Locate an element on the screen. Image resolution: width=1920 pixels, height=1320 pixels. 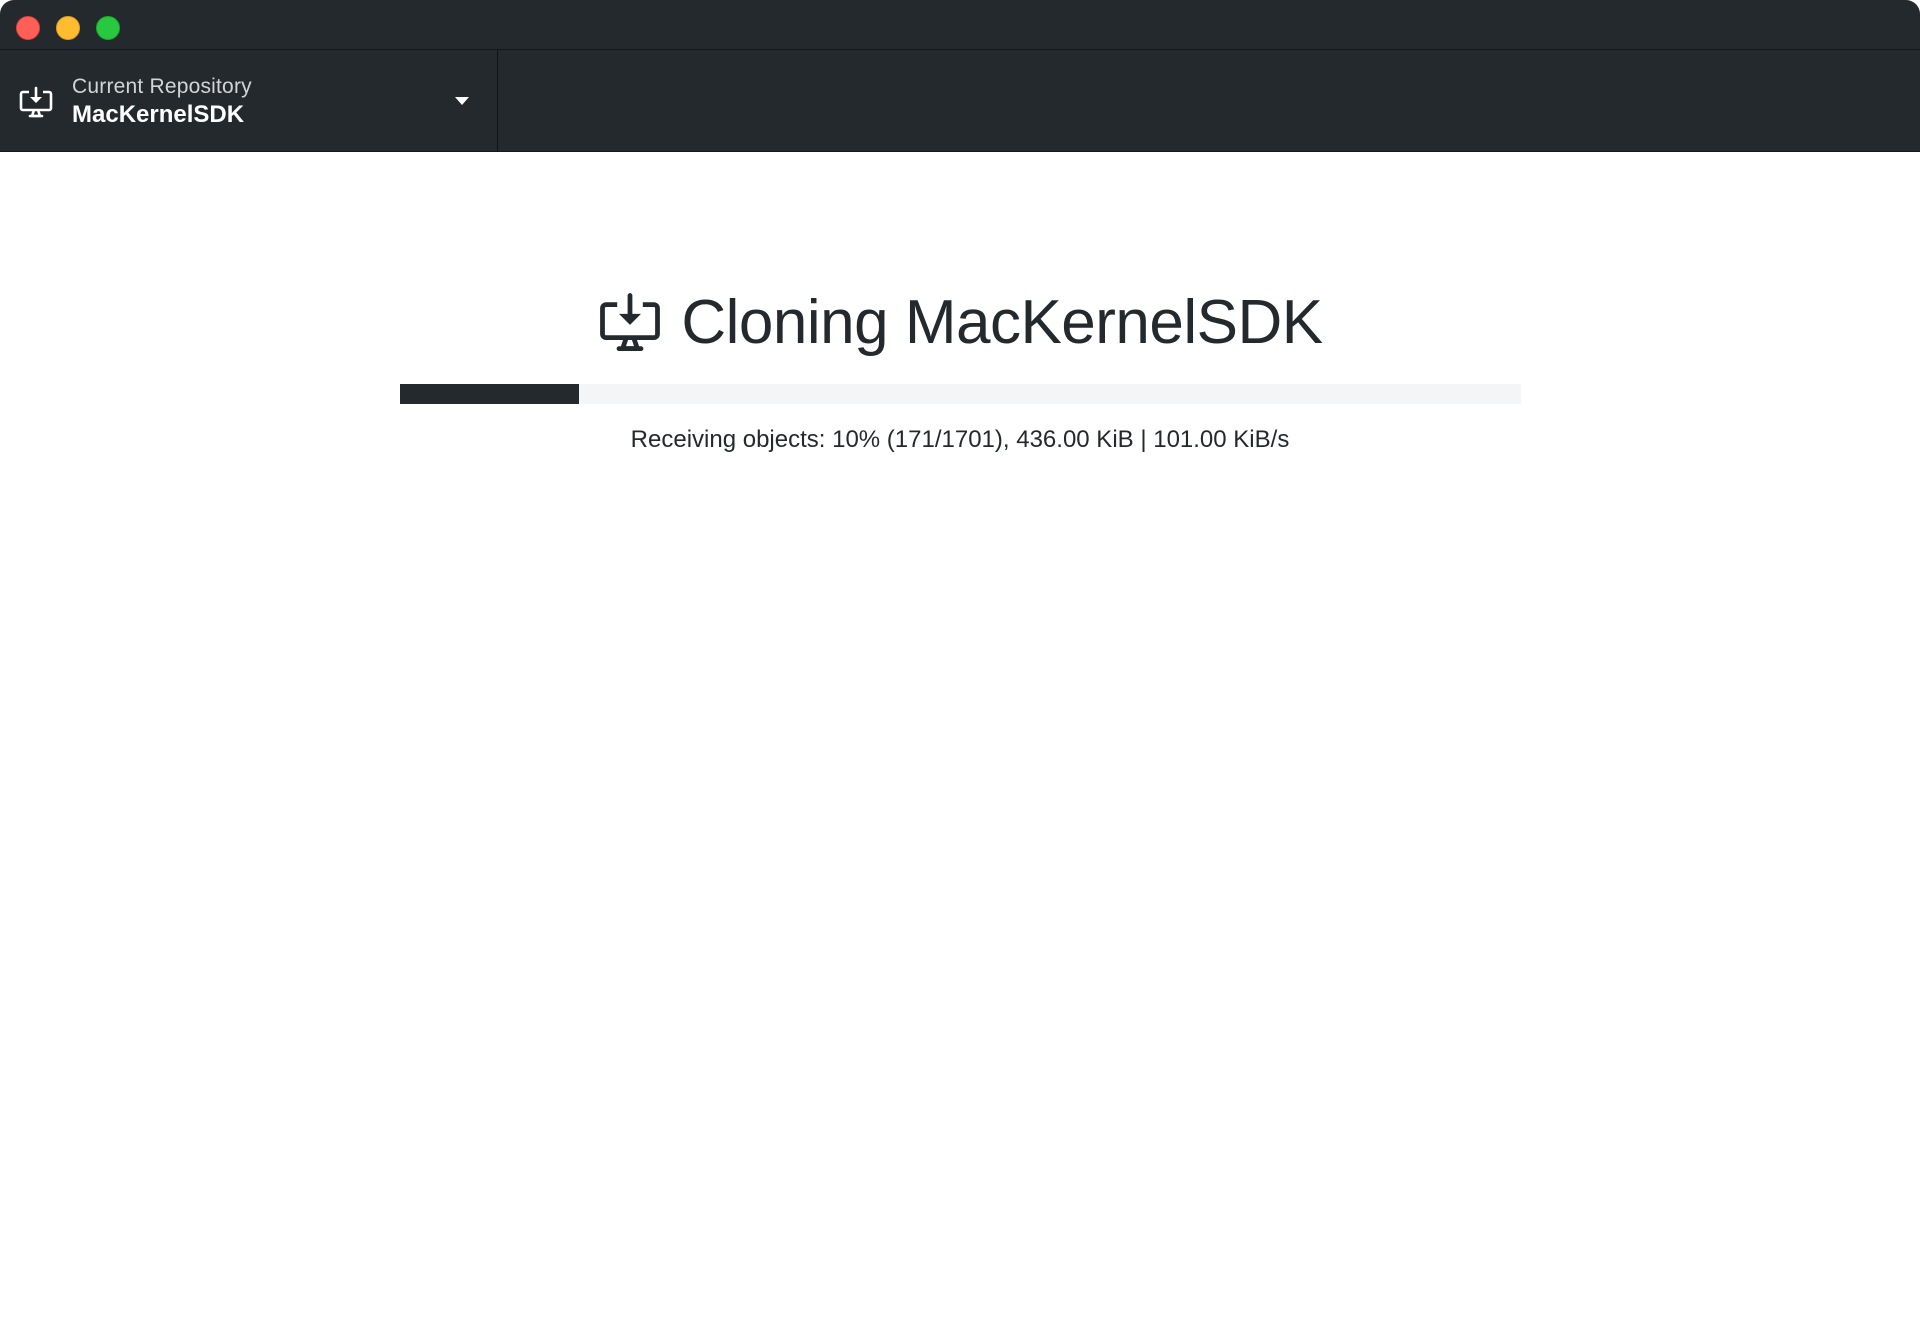
caret-down-icon is located at coordinates (462, 101).